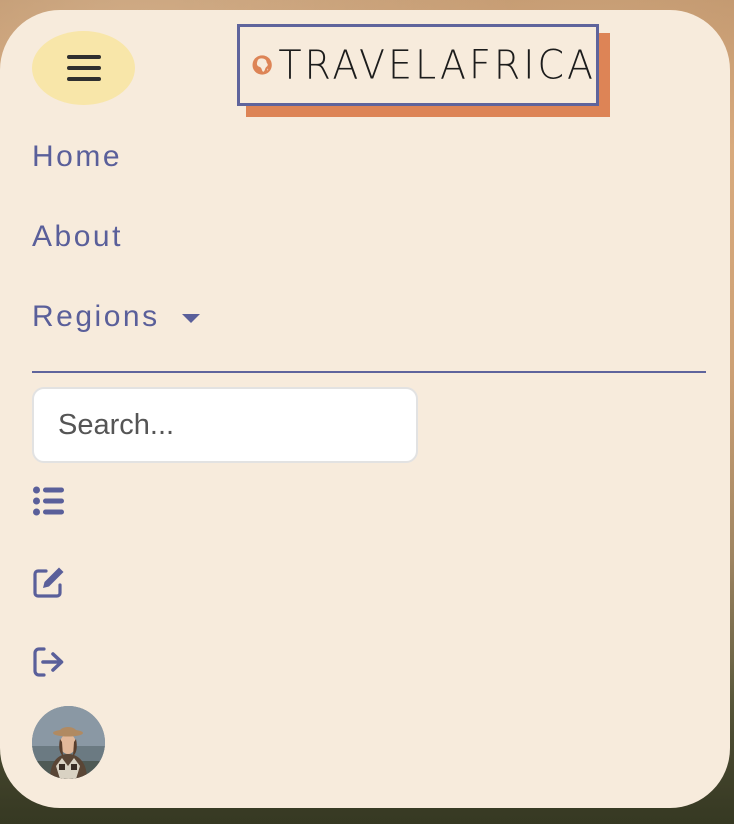  I want to click on africa-globe-icon, so click(262, 65).